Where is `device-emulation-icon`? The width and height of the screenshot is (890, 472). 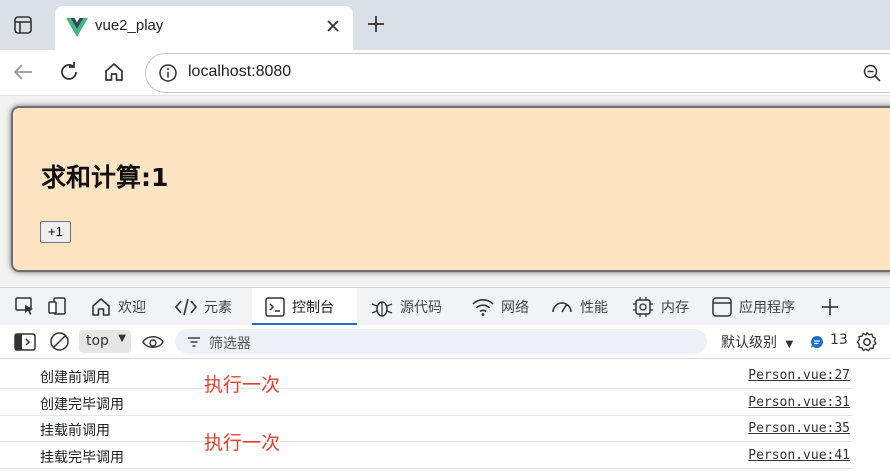 device-emulation-icon is located at coordinates (58, 306).